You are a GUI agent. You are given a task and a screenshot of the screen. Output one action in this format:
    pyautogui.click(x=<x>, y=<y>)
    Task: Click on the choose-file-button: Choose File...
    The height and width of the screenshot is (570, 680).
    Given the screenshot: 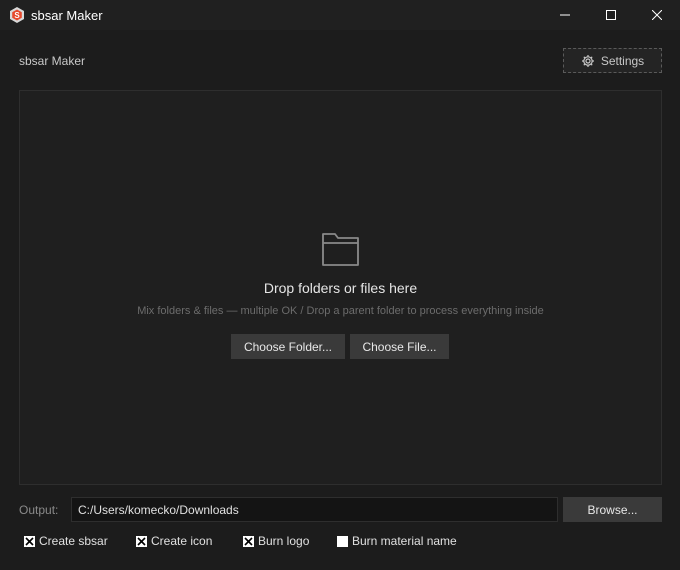 What is the action you would take?
    pyautogui.click(x=399, y=346)
    